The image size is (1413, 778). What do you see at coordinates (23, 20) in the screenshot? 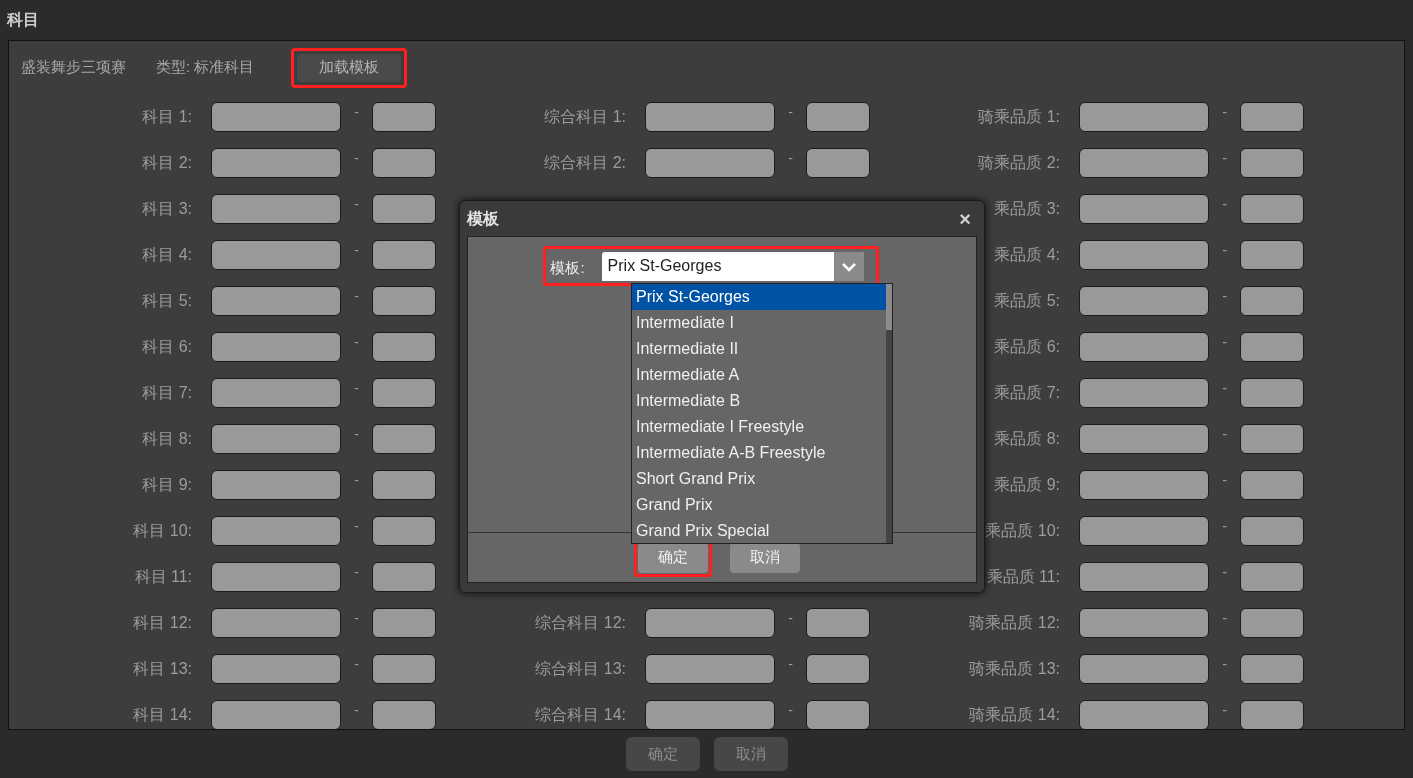
I see `window-title: 科目` at bounding box center [23, 20].